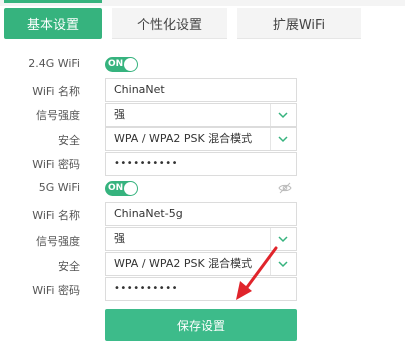  What do you see at coordinates (201, 239) in the screenshot?
I see `wifi5-signal-select: 强` at bounding box center [201, 239].